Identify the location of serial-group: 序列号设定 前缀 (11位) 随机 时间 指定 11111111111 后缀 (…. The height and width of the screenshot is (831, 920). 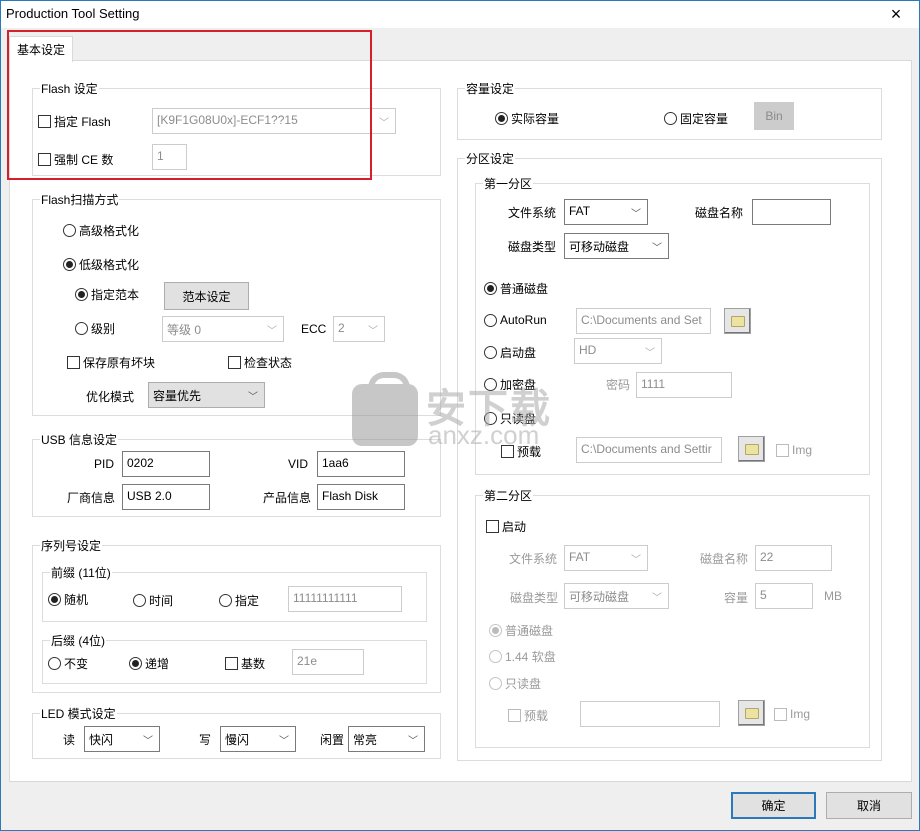
(236, 615).